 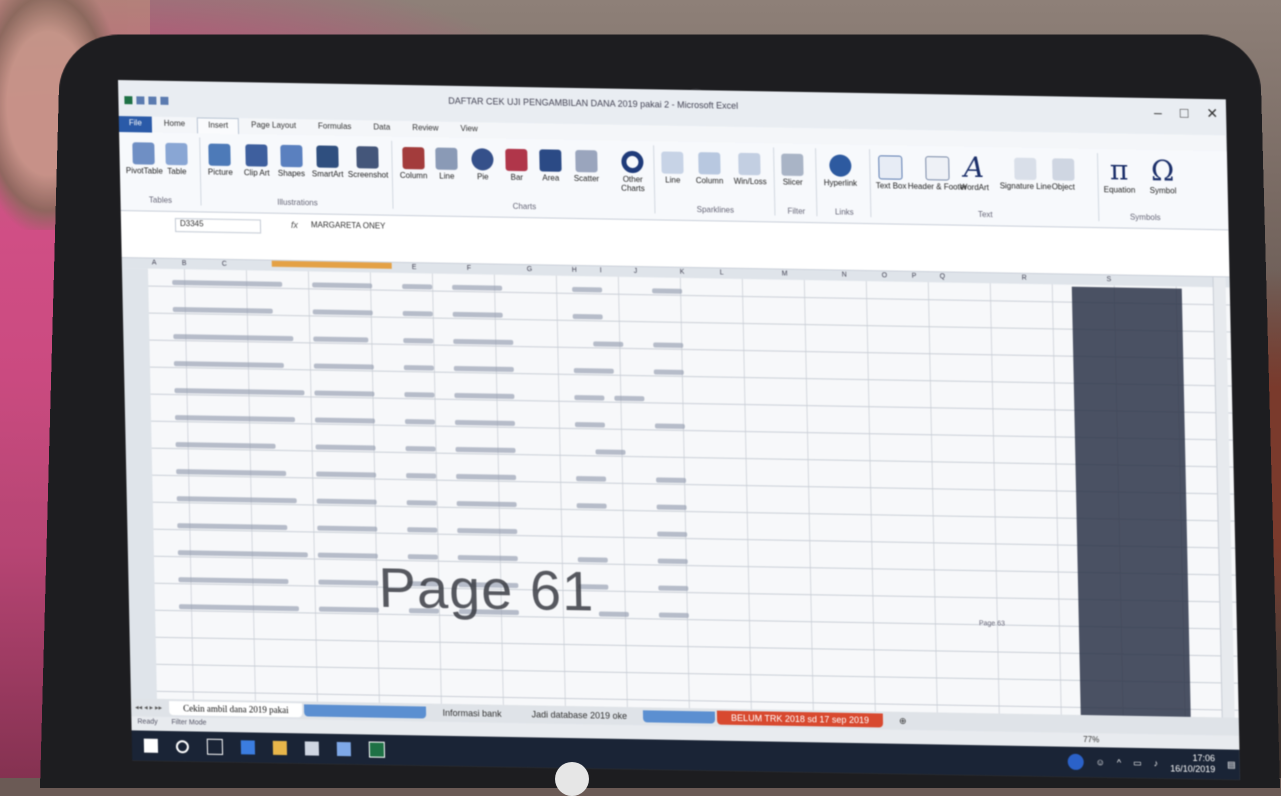 What do you see at coordinates (368, 175) in the screenshot?
I see `screenshot-label: Screenshot` at bounding box center [368, 175].